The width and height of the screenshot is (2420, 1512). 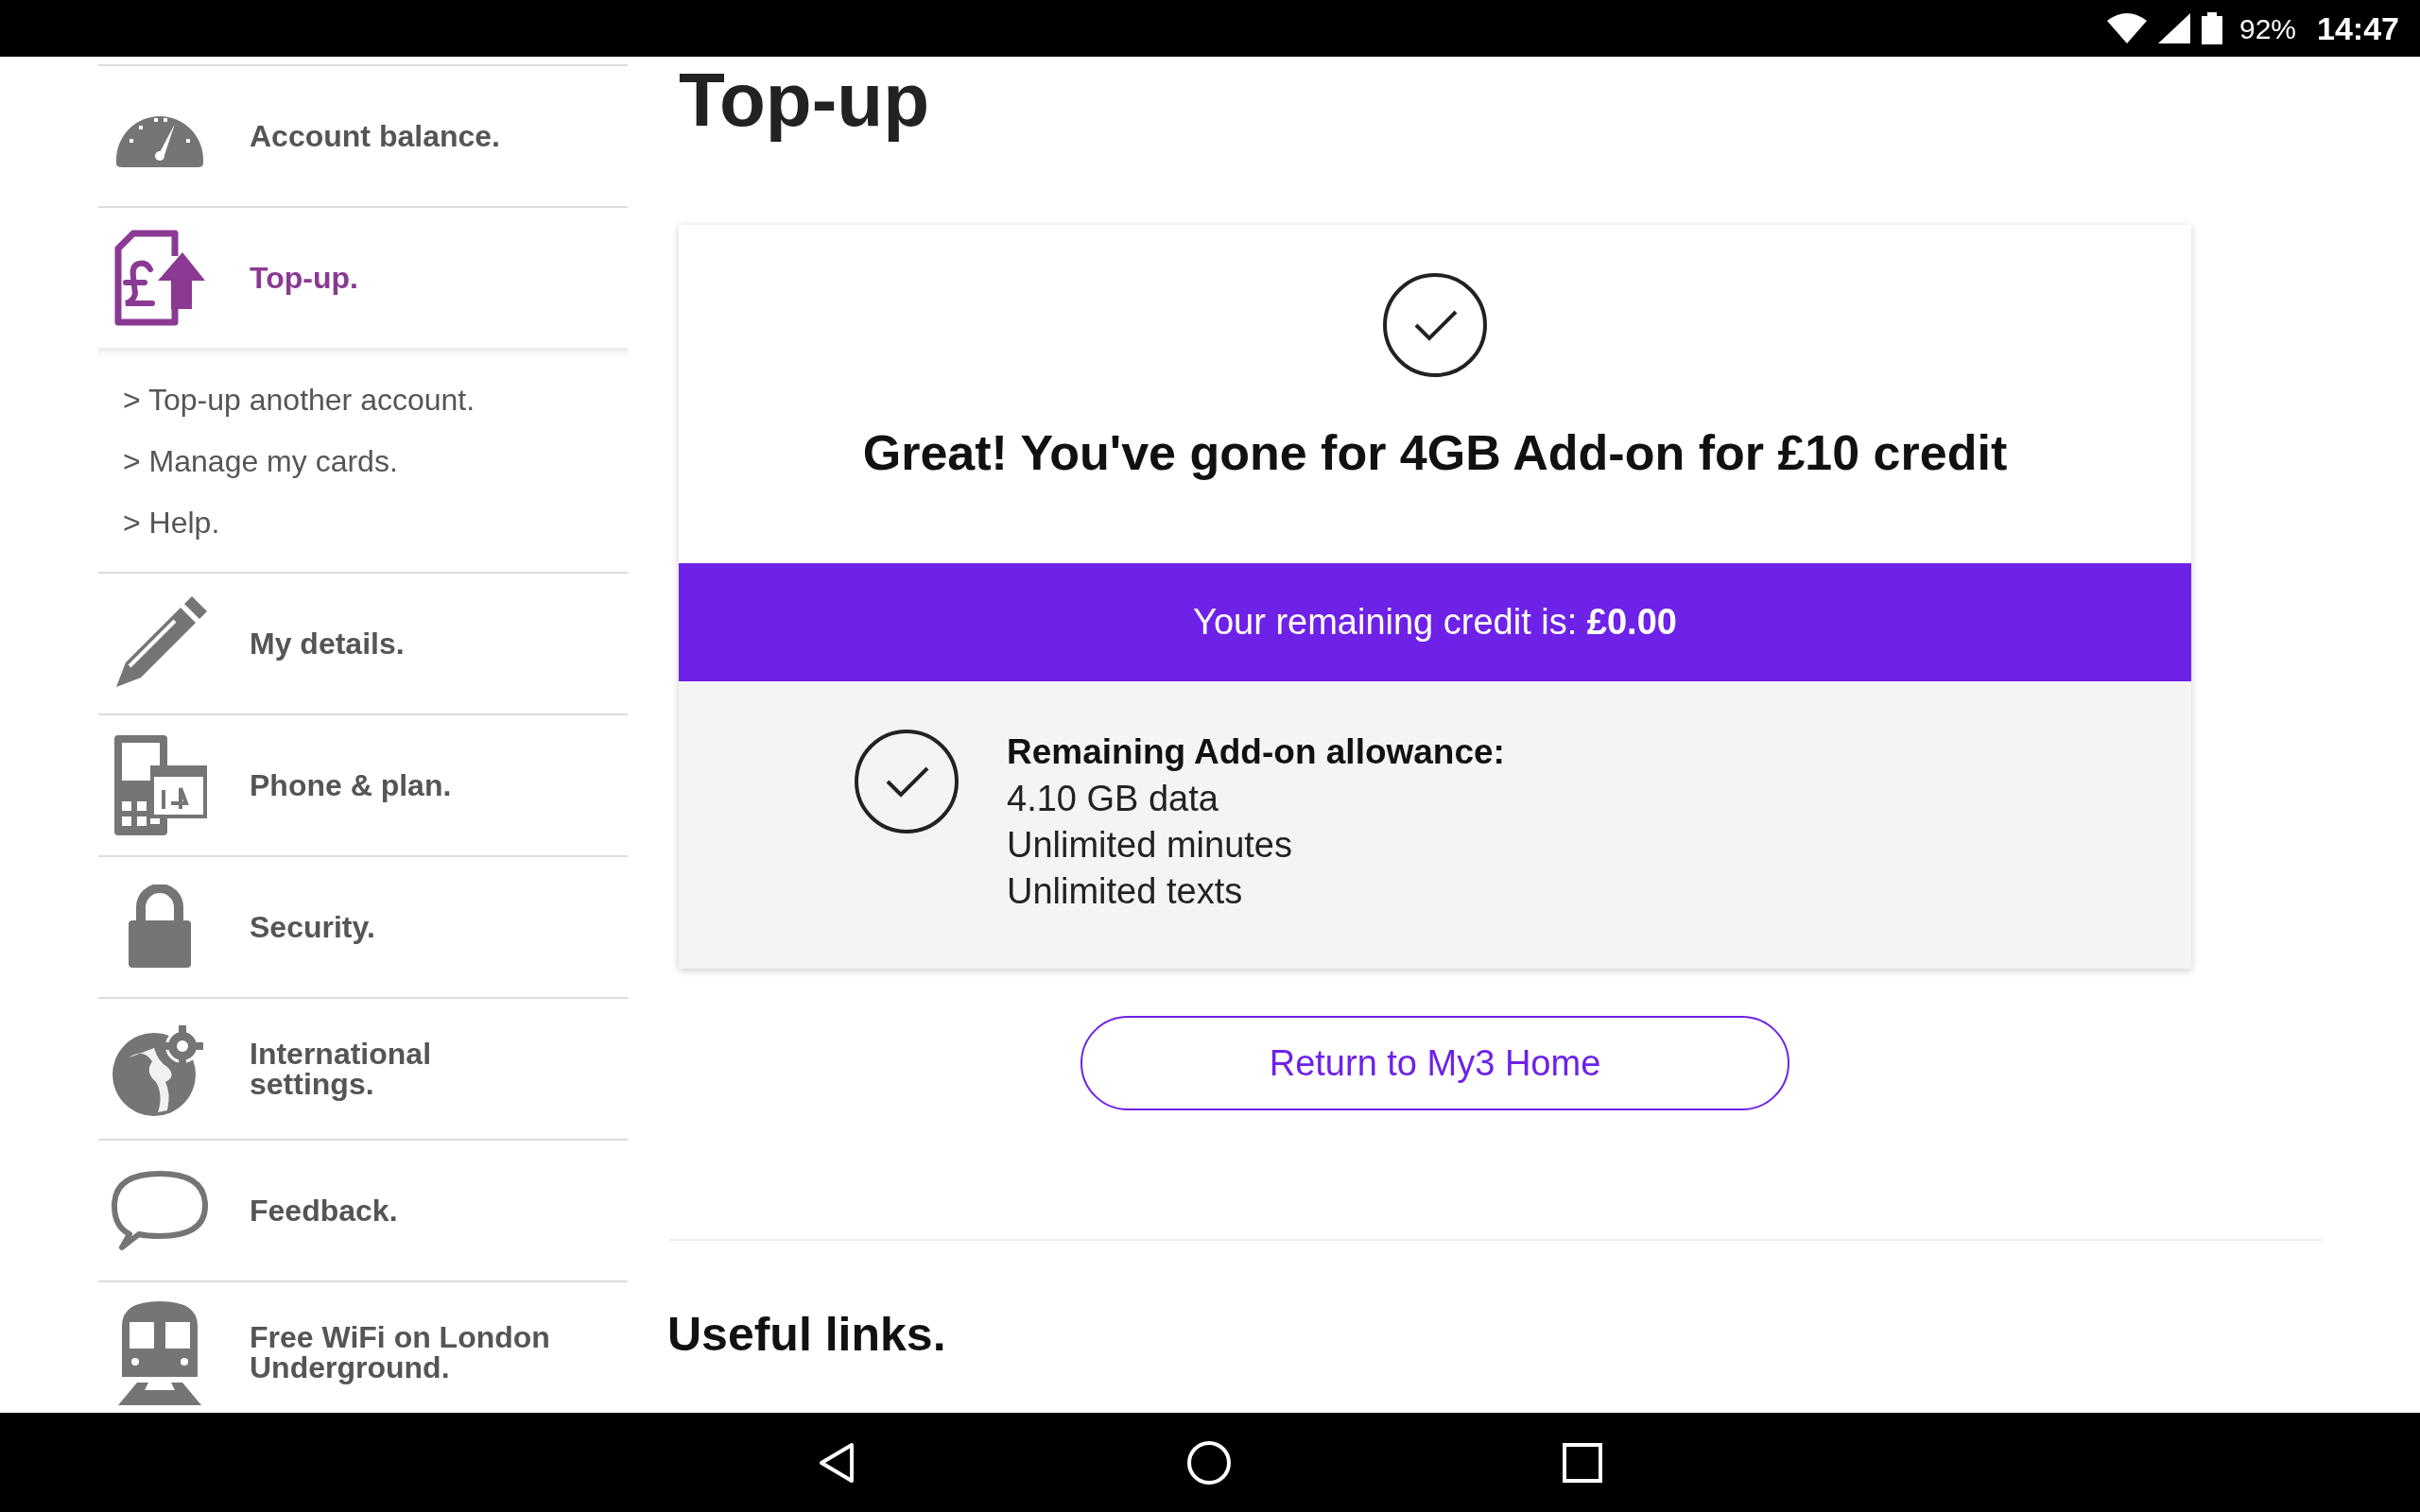 I want to click on allowance-line: 4.10 GB data, so click(x=1113, y=799).